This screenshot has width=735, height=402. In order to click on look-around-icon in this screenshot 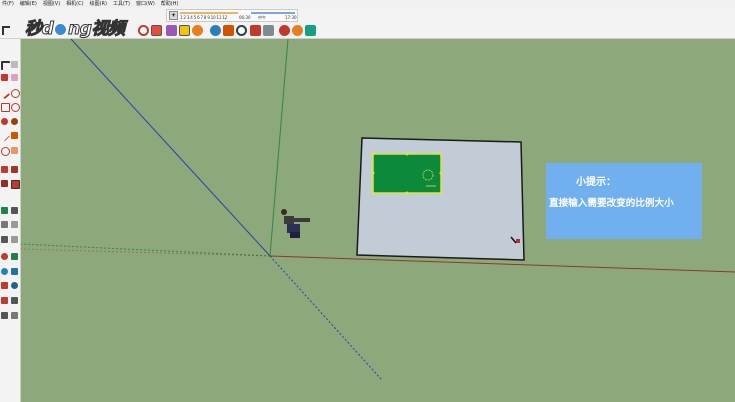, I will do `click(297, 30)`.